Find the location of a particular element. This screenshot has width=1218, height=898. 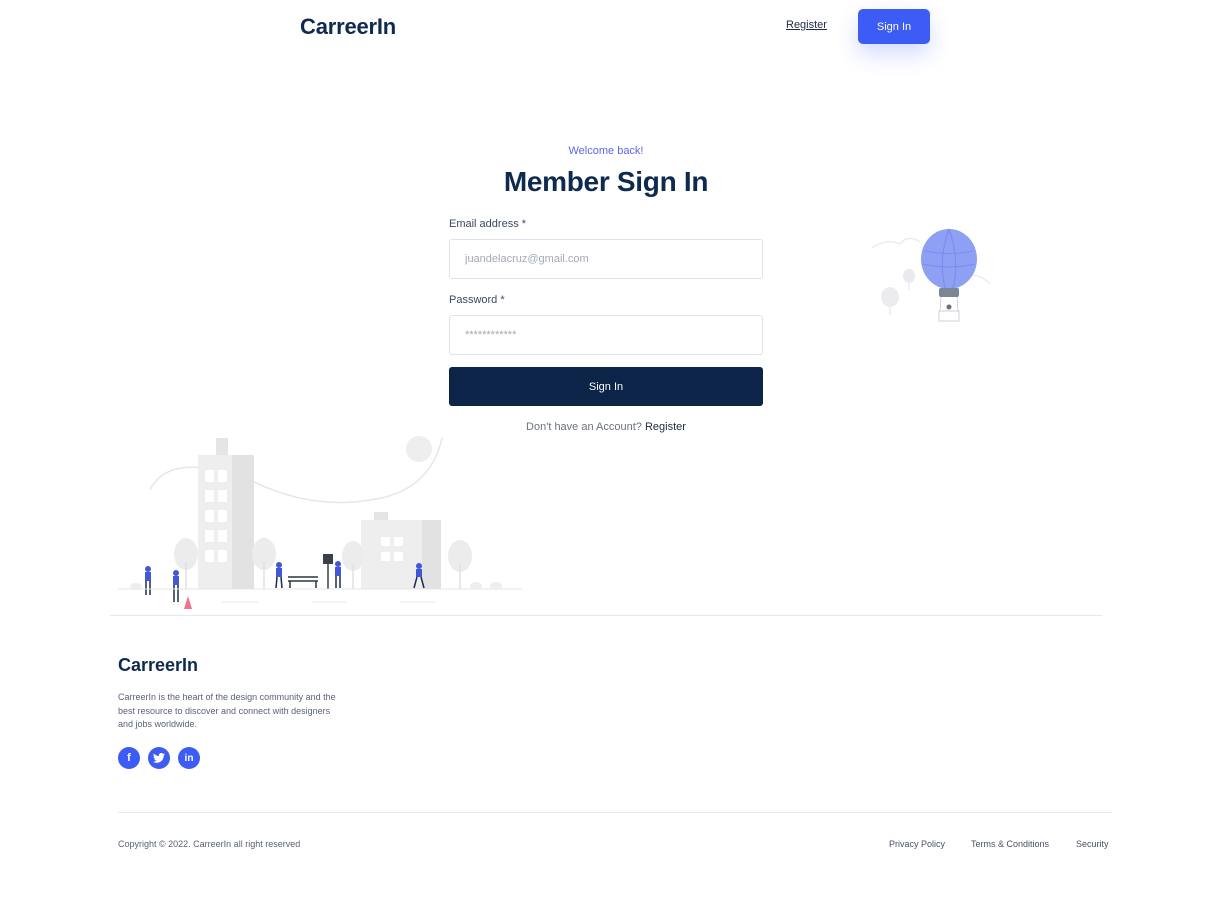

email-label: Email address * is located at coordinates (488, 224).